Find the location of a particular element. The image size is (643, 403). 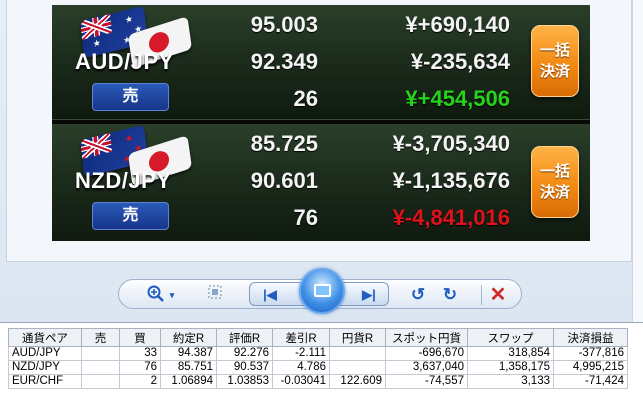

rate-top: 95.003 is located at coordinates (284, 24).